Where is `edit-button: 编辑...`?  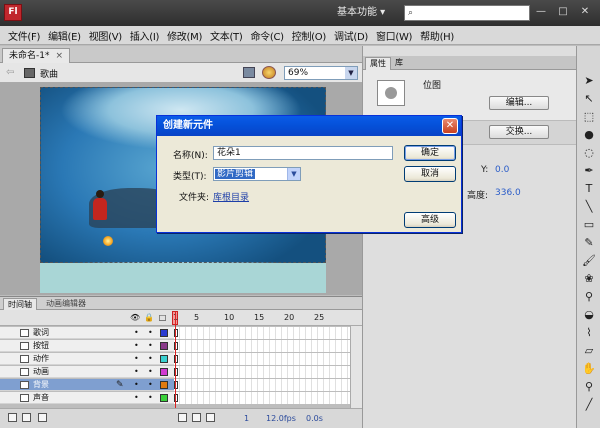 edit-button: 编辑... is located at coordinates (519, 103).